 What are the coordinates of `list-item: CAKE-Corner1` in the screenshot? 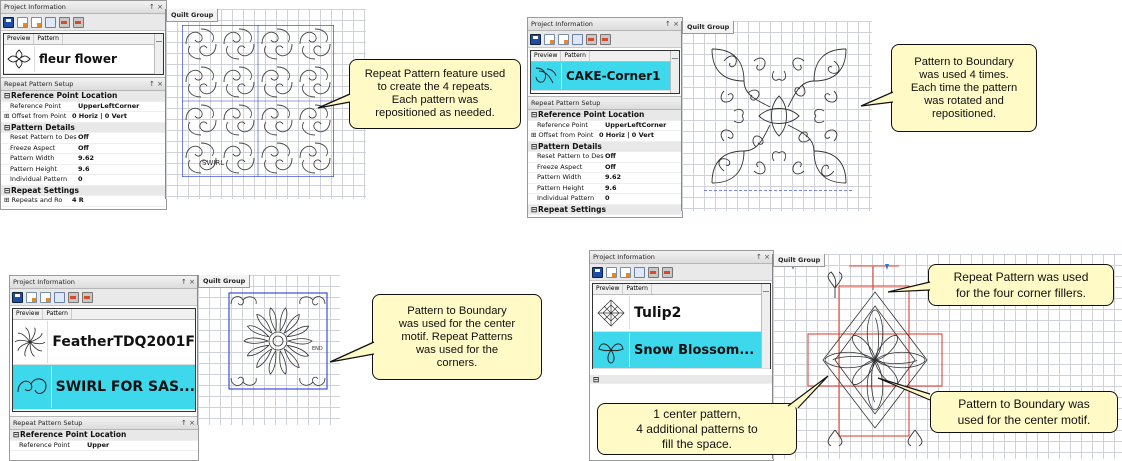 It's located at (605, 76).